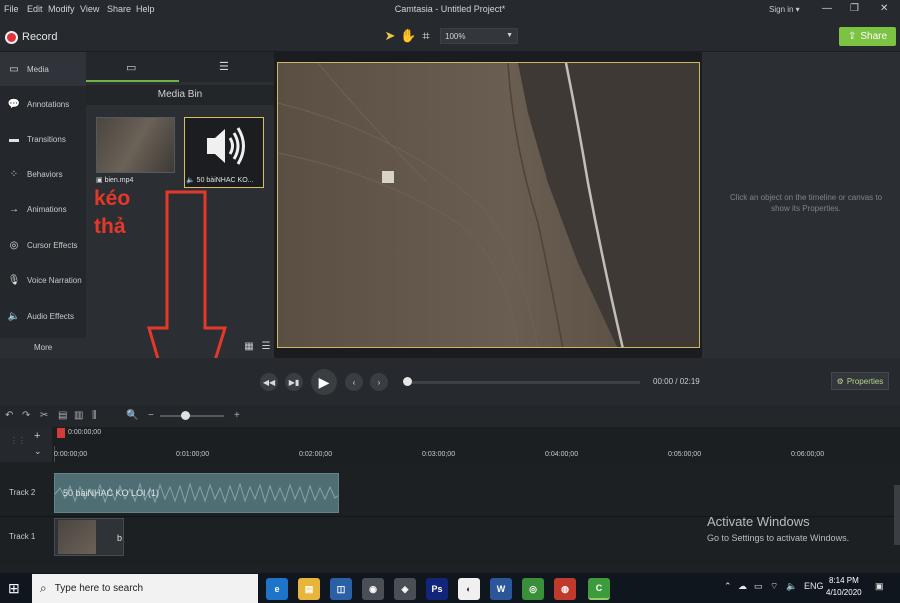 The height and width of the screenshot is (603, 900). What do you see at coordinates (407, 381) in the screenshot?
I see `scrubber-handle` at bounding box center [407, 381].